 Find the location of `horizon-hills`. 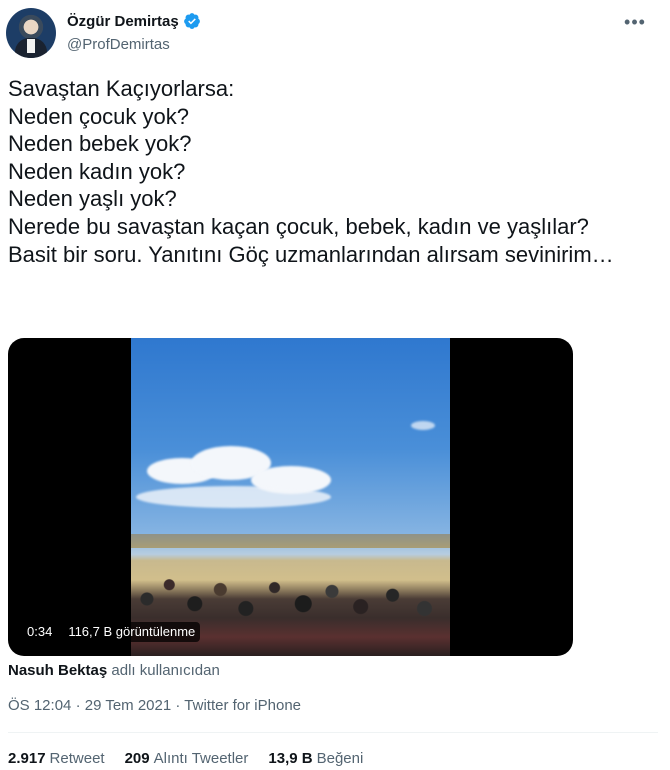

horizon-hills is located at coordinates (290, 541).